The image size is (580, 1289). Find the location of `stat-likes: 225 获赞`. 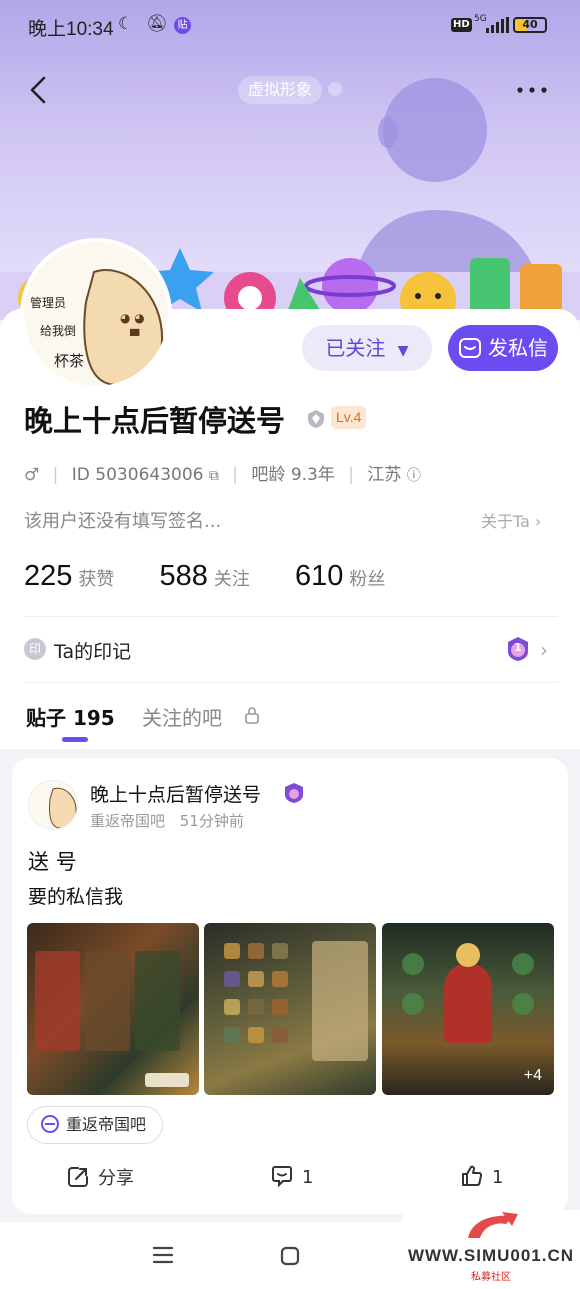

stat-likes: 225 获赞 is located at coordinates (69, 576).